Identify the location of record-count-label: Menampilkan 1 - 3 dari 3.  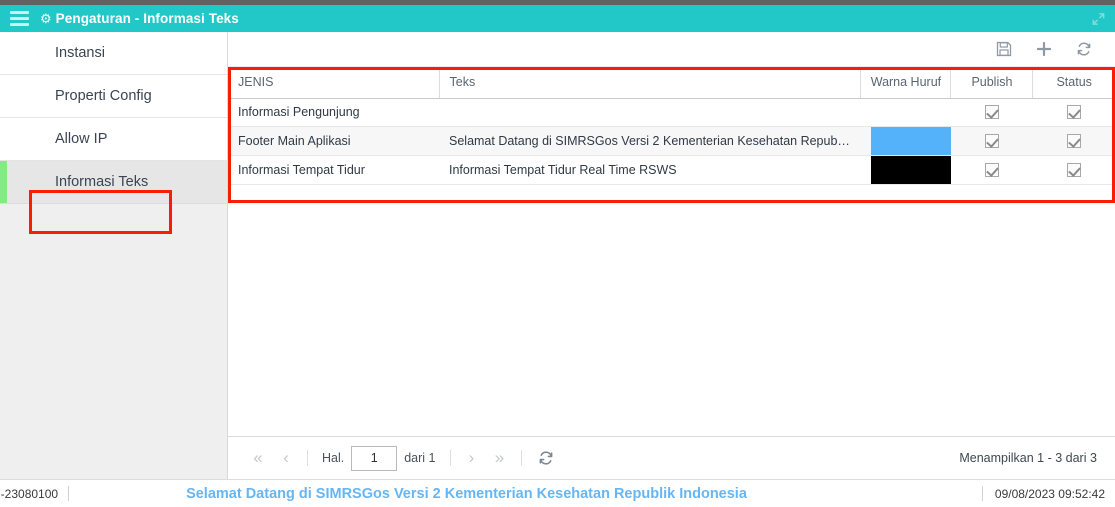
(1028, 458).